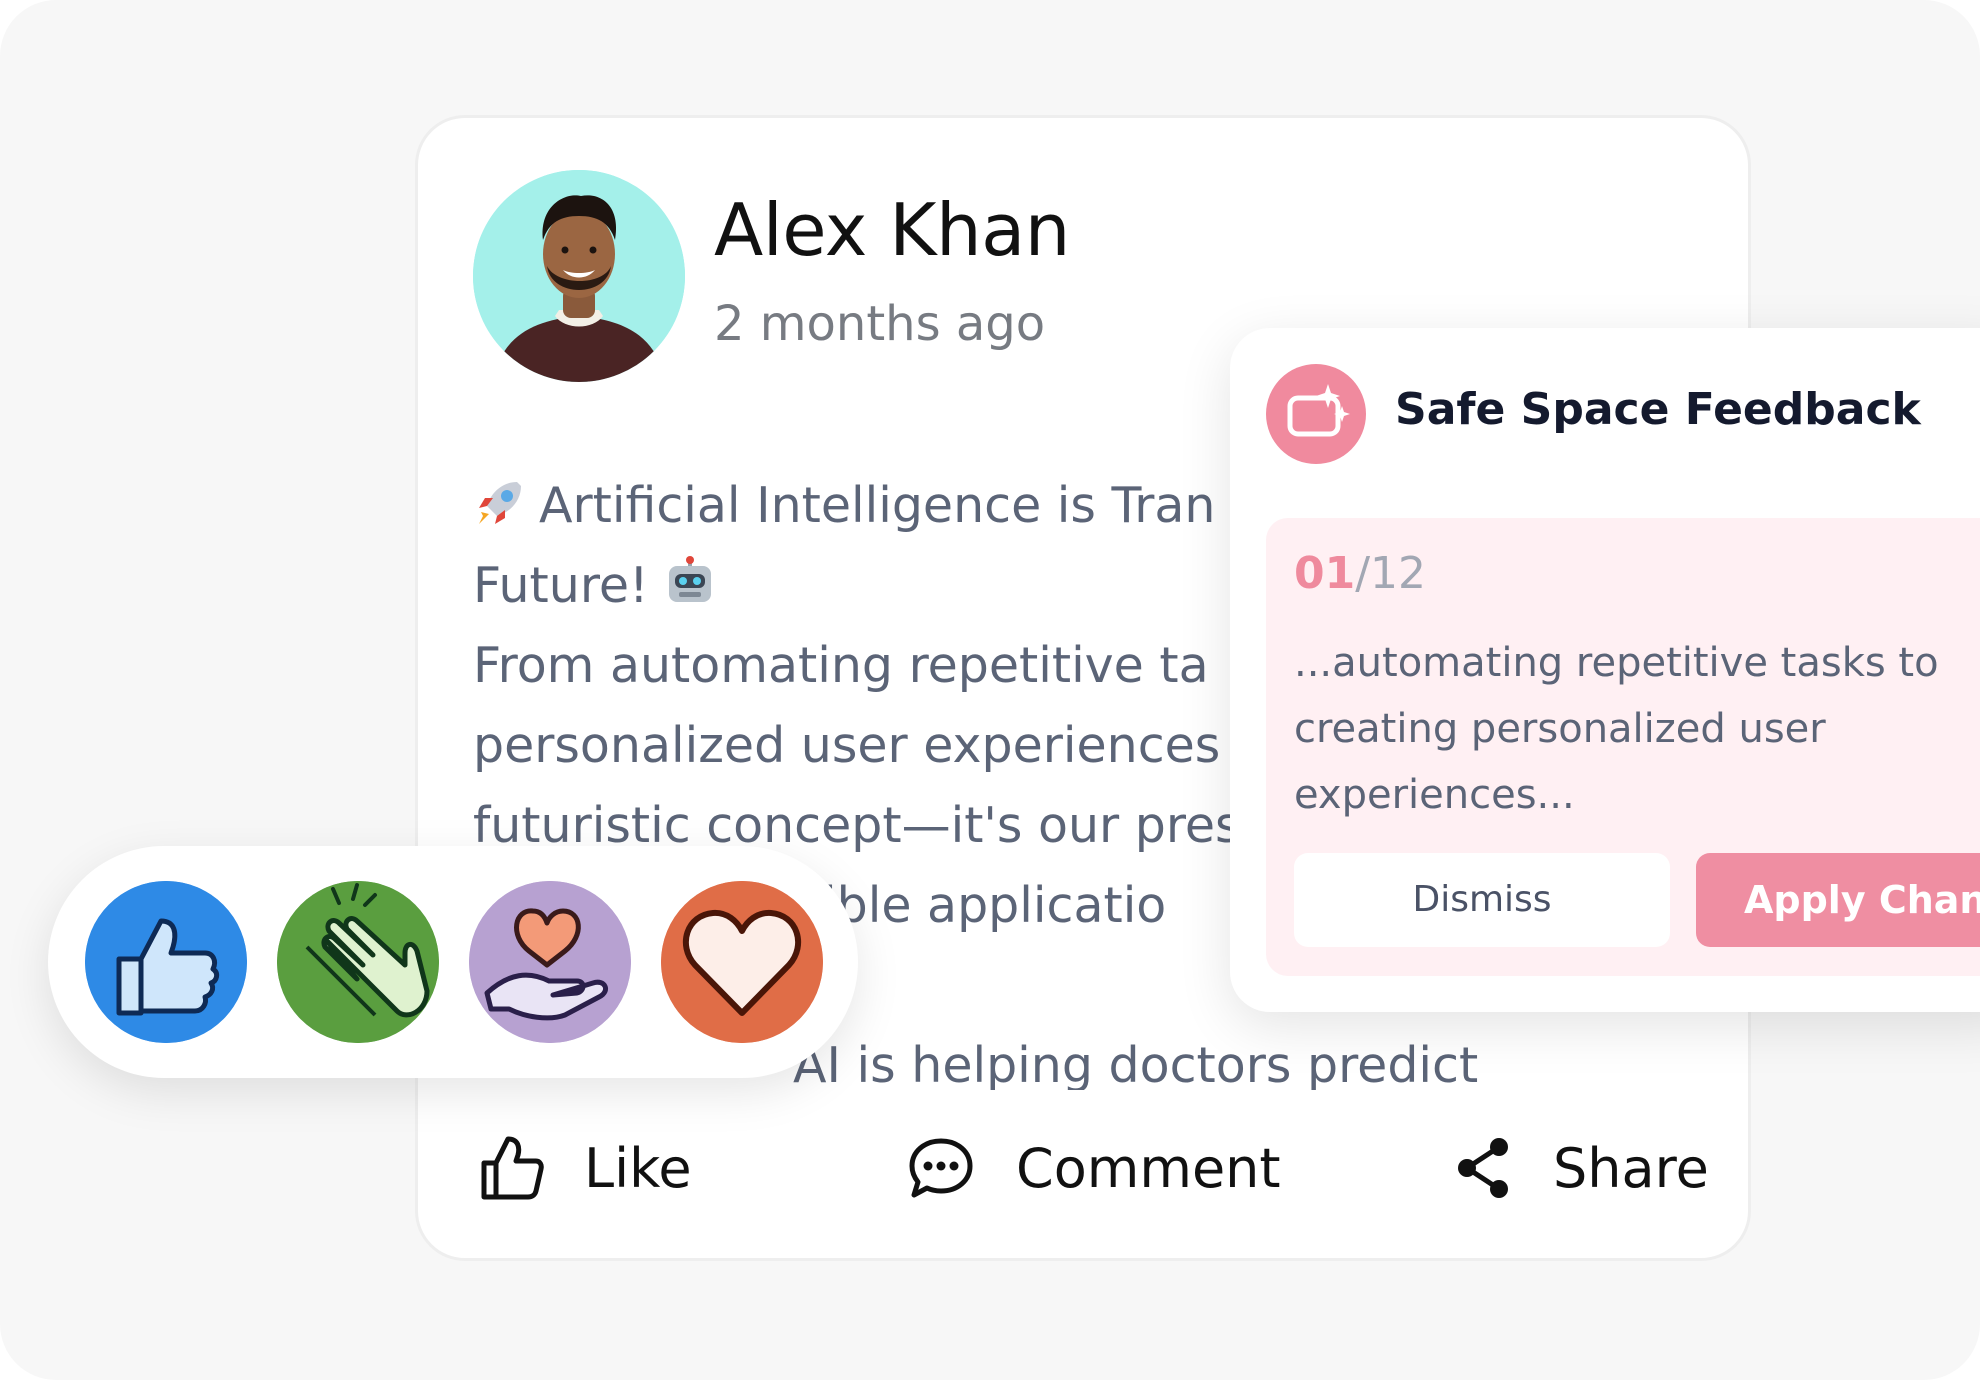 The height and width of the screenshot is (1380, 1980). Describe the element at coordinates (941, 1168) in the screenshot. I see `comment-icon` at that location.